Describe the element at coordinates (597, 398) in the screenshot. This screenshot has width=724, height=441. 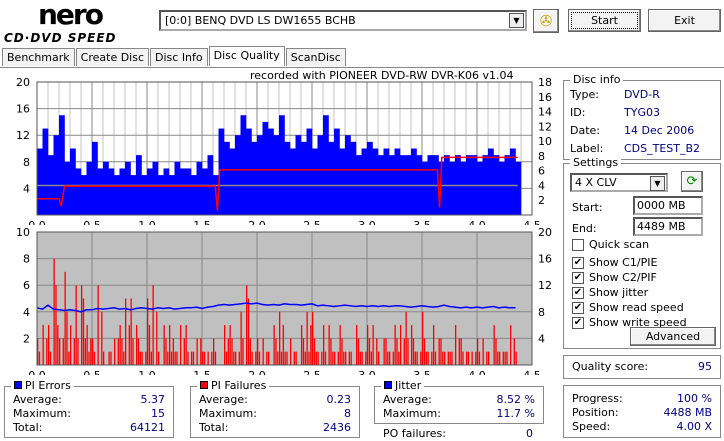
I see `progress-label: Progress:` at that location.